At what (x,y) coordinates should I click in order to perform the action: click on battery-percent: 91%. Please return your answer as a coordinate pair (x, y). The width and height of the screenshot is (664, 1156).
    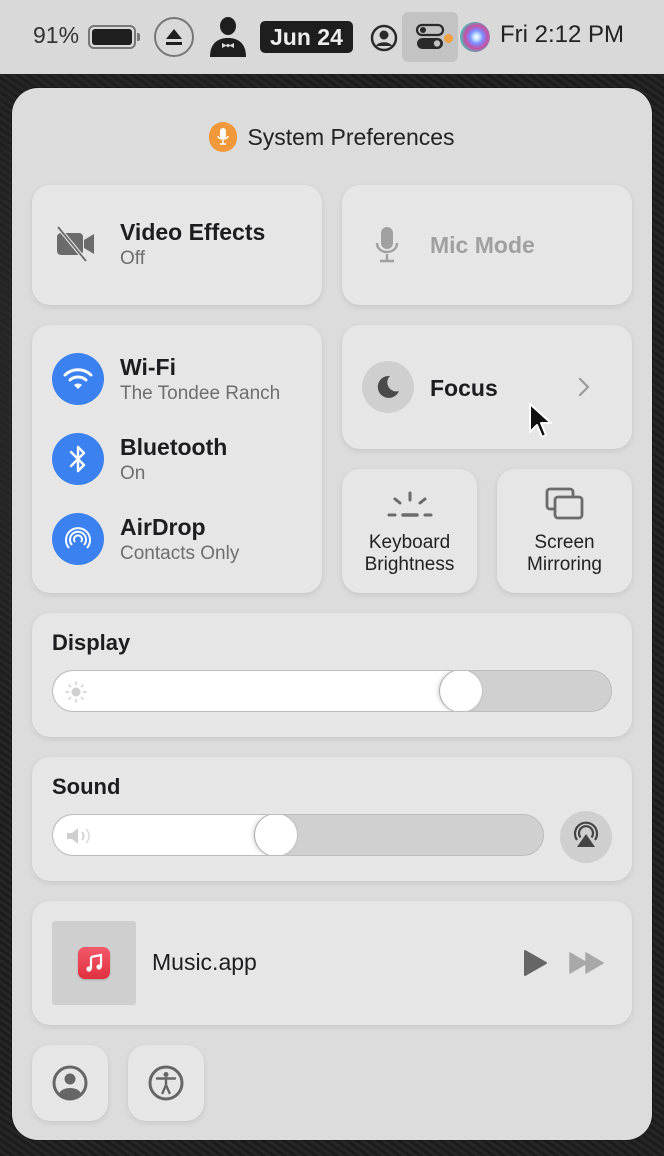
    Looking at the image, I should click on (56, 35).